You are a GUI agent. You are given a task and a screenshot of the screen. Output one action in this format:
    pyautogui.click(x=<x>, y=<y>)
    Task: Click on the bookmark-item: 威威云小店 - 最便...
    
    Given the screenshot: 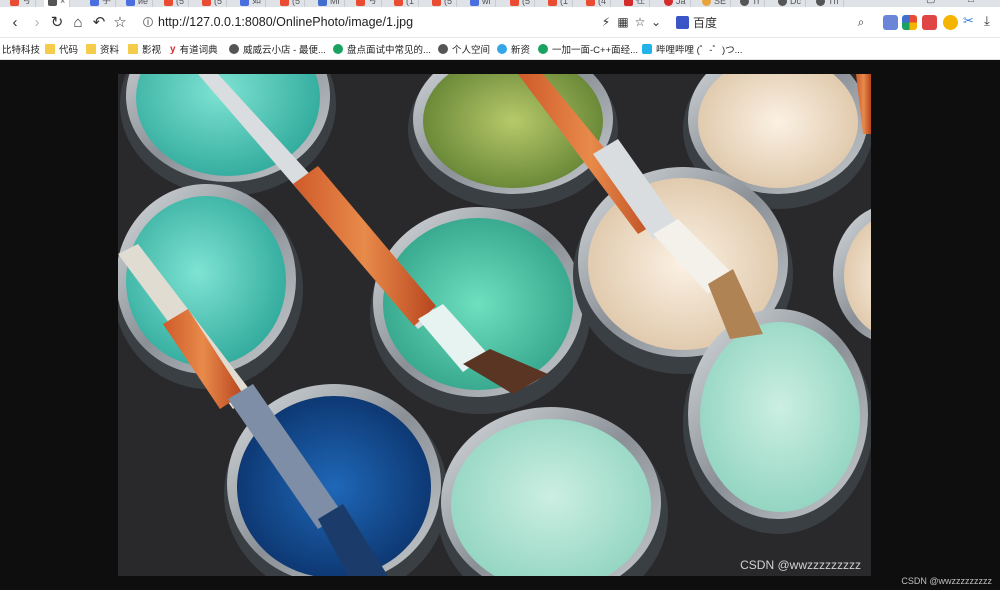 What is the action you would take?
    pyautogui.click(x=277, y=49)
    